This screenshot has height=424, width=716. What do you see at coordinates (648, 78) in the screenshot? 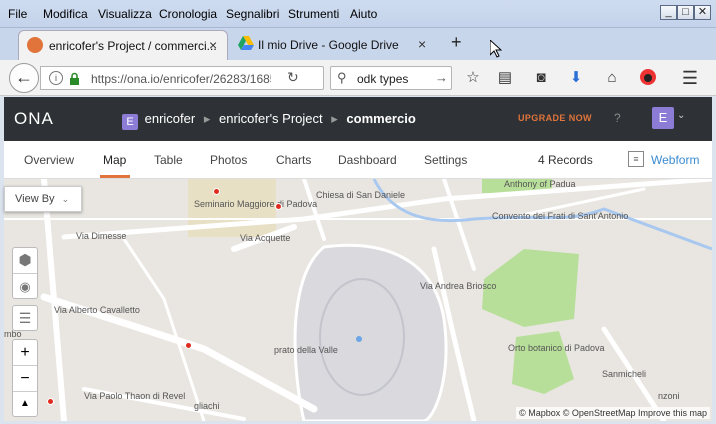
I see `extension-icon` at bounding box center [648, 78].